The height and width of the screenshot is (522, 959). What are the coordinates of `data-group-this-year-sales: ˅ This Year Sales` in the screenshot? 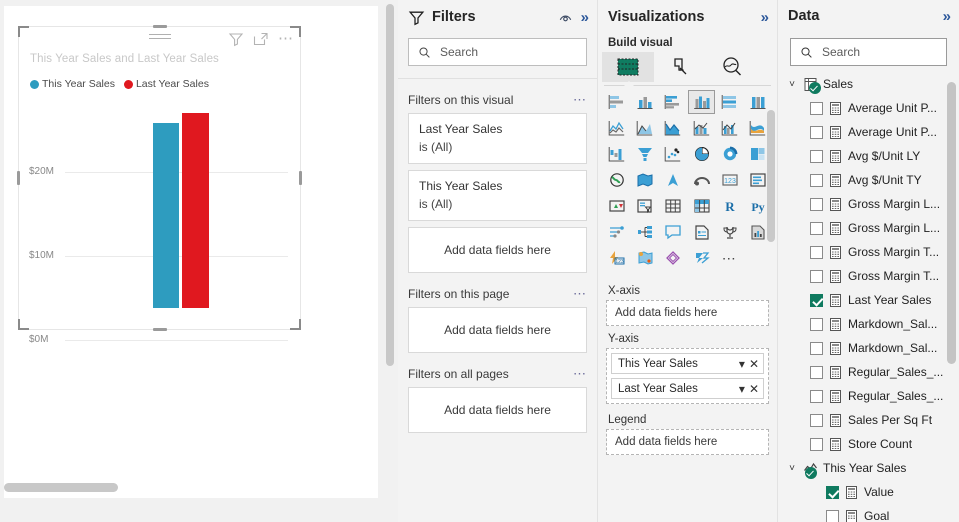 It's located at (868, 468).